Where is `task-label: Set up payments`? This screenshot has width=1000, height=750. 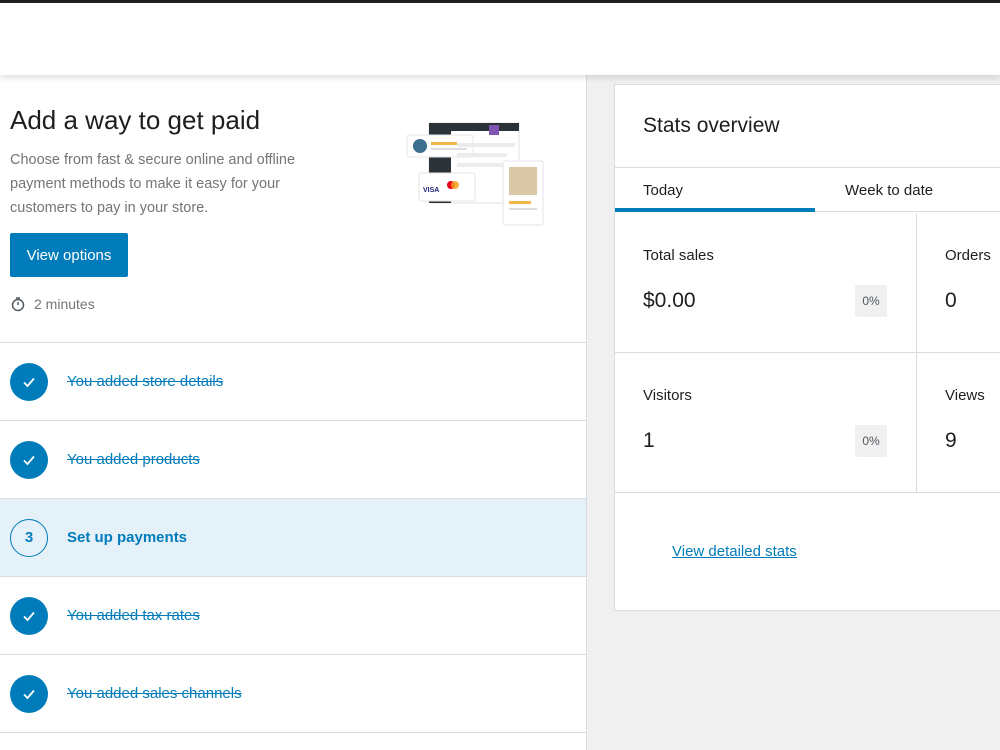 task-label: Set up payments is located at coordinates (127, 537).